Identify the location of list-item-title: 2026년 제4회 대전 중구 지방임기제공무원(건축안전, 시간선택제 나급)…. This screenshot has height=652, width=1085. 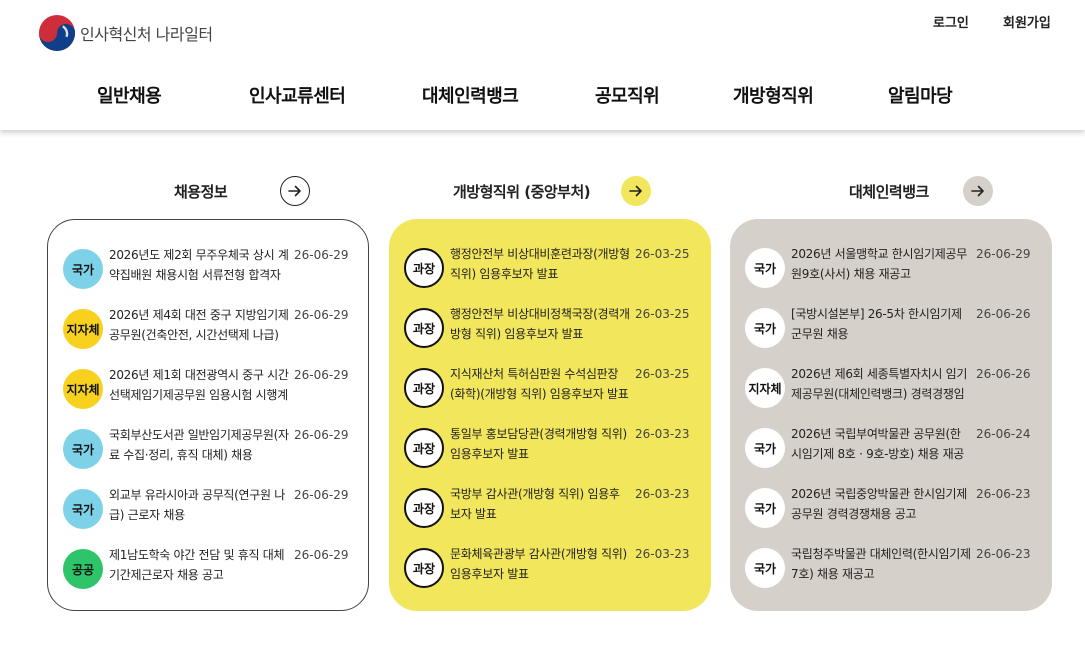
(199, 325).